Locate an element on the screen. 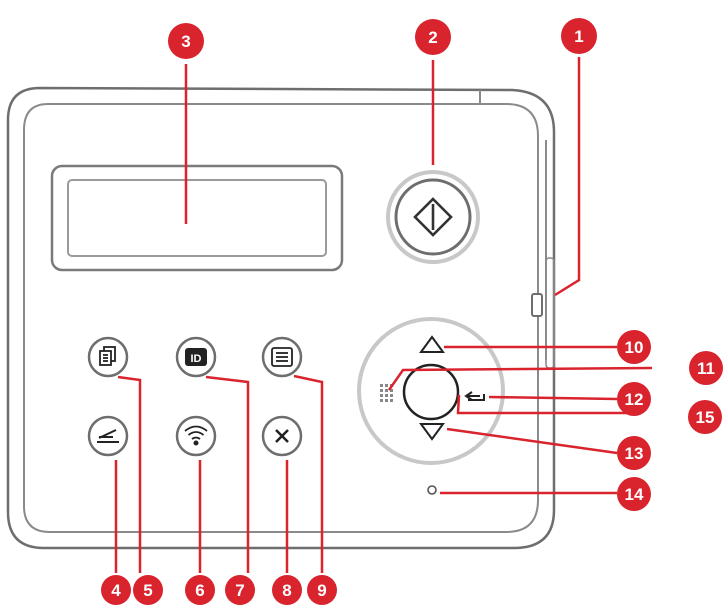 This screenshot has width=724, height=608. callout-14: 14 is located at coordinates (634, 494).